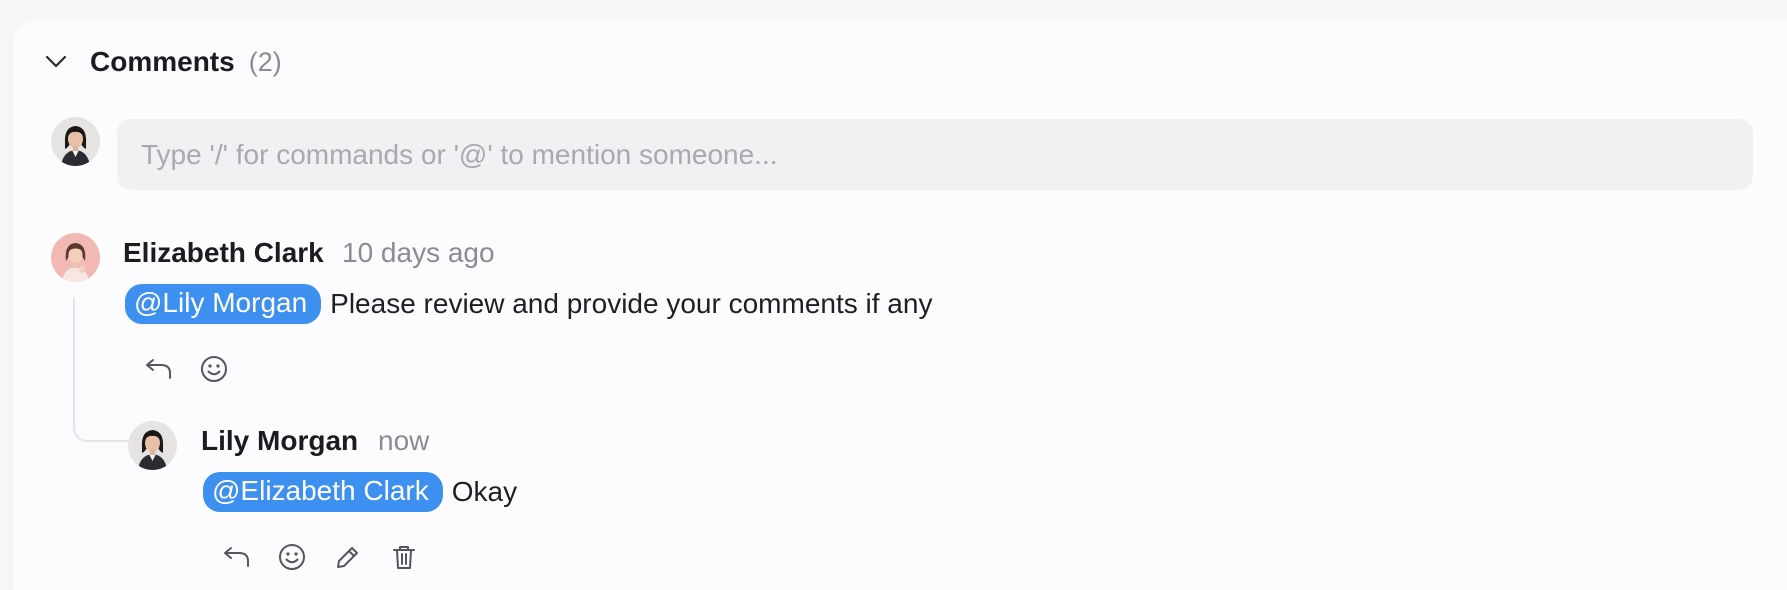  Describe the element at coordinates (348, 557) in the screenshot. I see `edit-icon` at that location.